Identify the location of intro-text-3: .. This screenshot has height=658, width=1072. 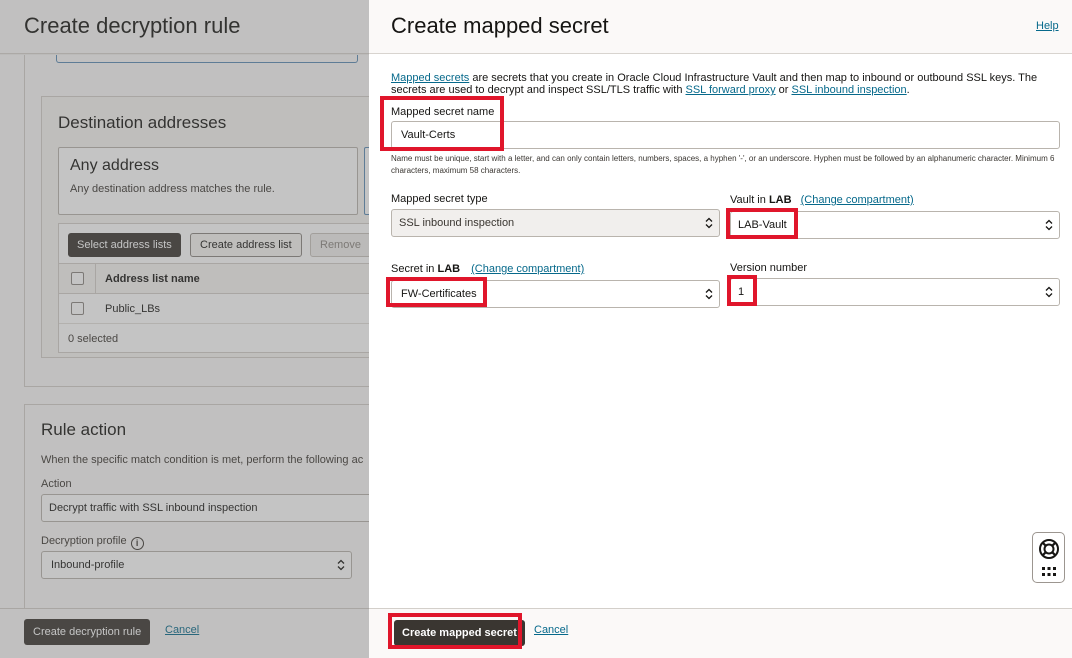
(908, 90).